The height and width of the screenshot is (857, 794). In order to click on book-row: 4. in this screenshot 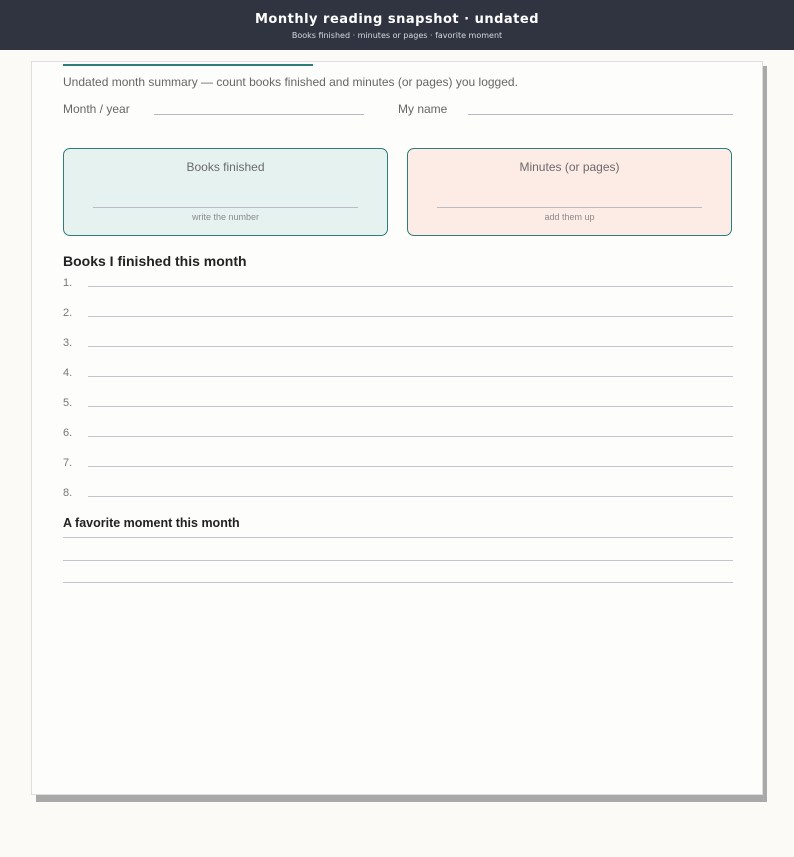, I will do `click(398, 374)`.